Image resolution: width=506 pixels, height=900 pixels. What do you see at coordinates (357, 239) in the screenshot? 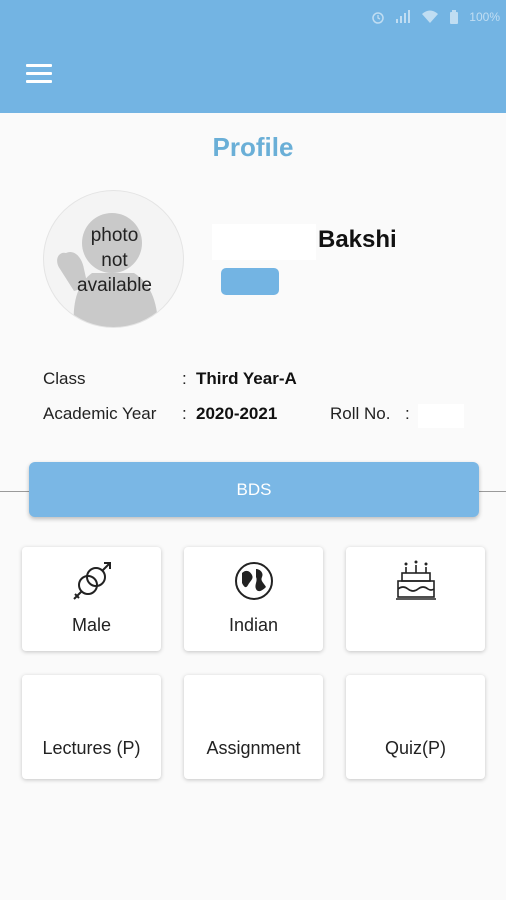
I see `student-surname: Bakshi` at bounding box center [357, 239].